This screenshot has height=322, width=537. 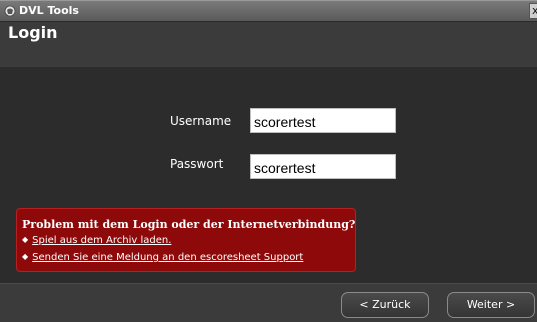 What do you see at coordinates (10, 11) in the screenshot?
I see `app-logo-icon` at bounding box center [10, 11].